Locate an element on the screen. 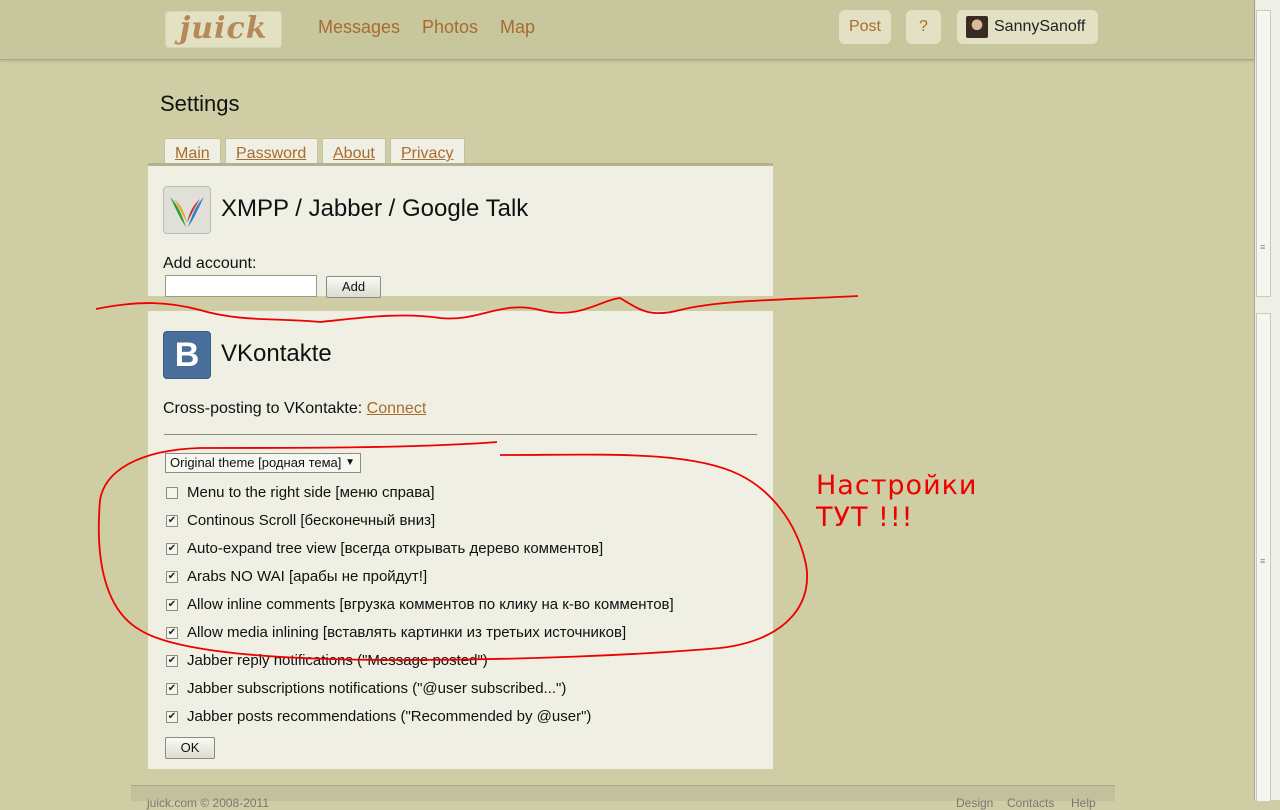 The height and width of the screenshot is (810, 1280). ok-button: OK is located at coordinates (190, 748).